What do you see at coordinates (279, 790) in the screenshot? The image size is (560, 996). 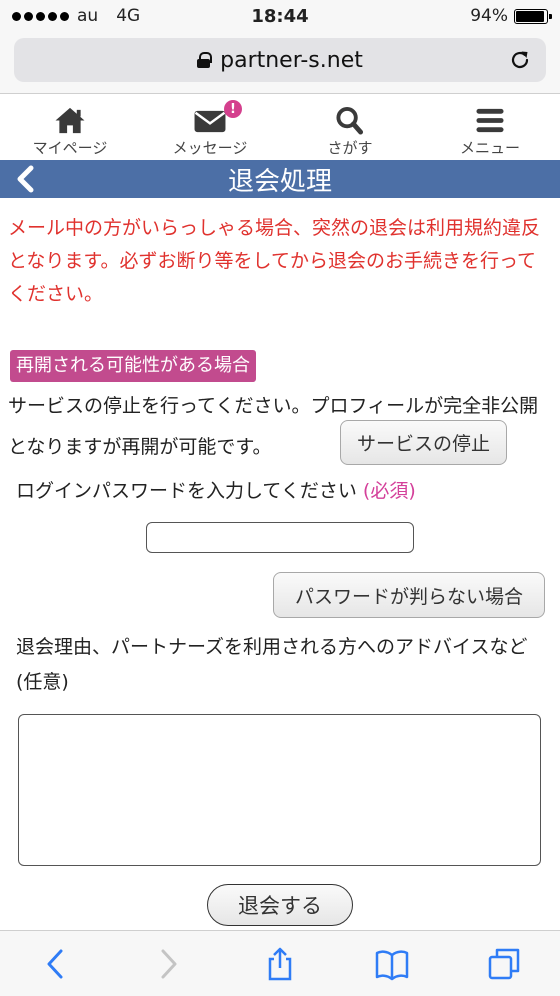 I see `reason-textarea` at bounding box center [279, 790].